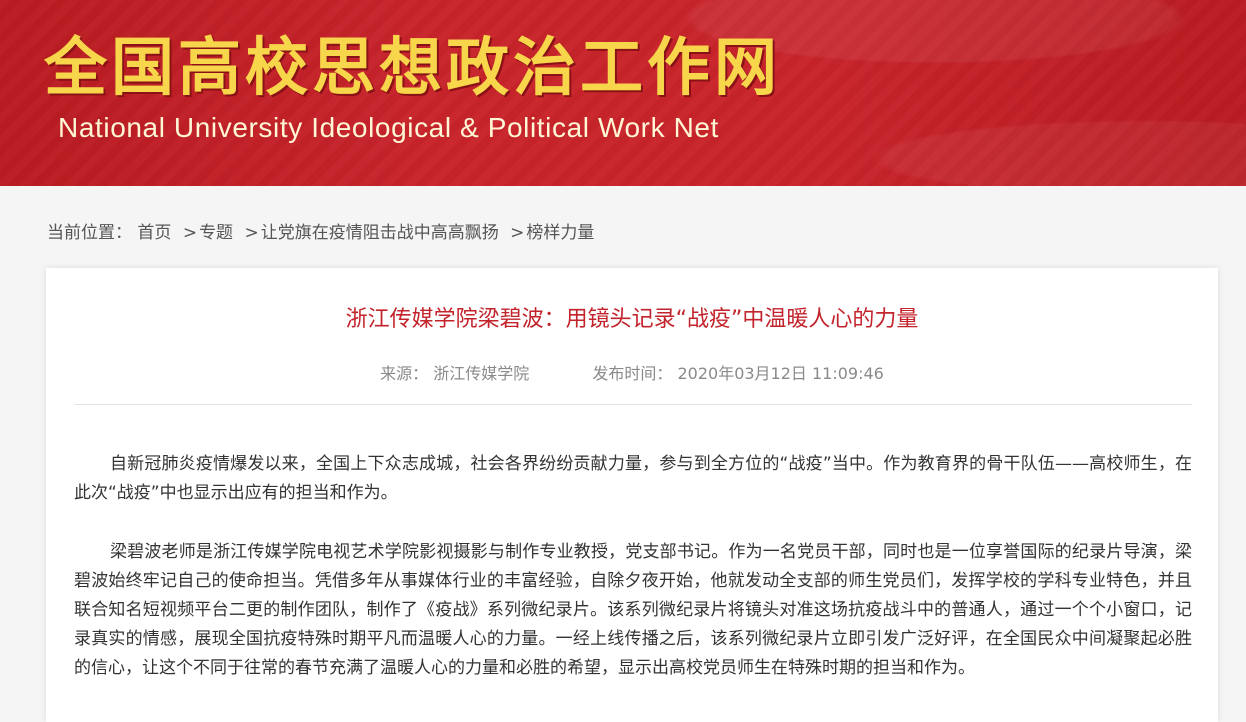 Image resolution: width=1246 pixels, height=722 pixels. Describe the element at coordinates (89, 233) in the screenshot. I see `breadcrumb-label: 当前位置：` at that location.